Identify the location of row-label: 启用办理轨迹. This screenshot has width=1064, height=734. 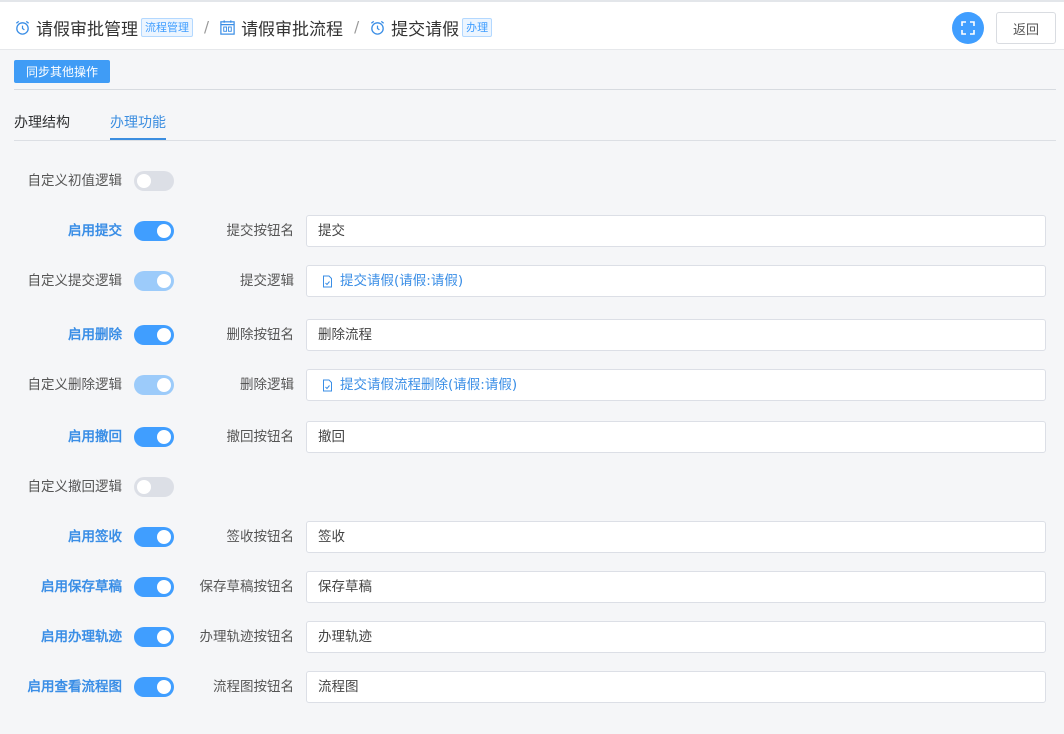
(81, 637).